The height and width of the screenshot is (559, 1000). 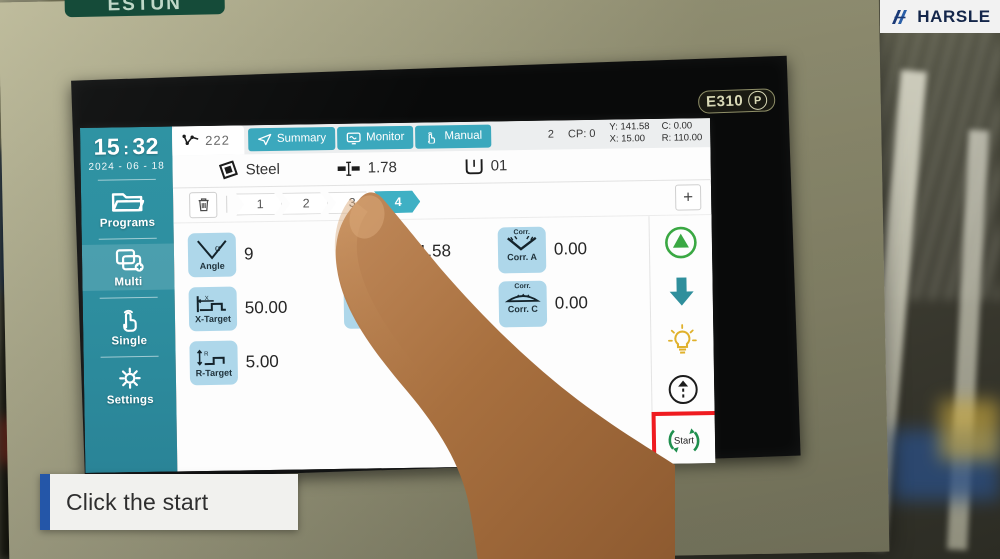 I want to click on param-tile, so click(x=368, y=306).